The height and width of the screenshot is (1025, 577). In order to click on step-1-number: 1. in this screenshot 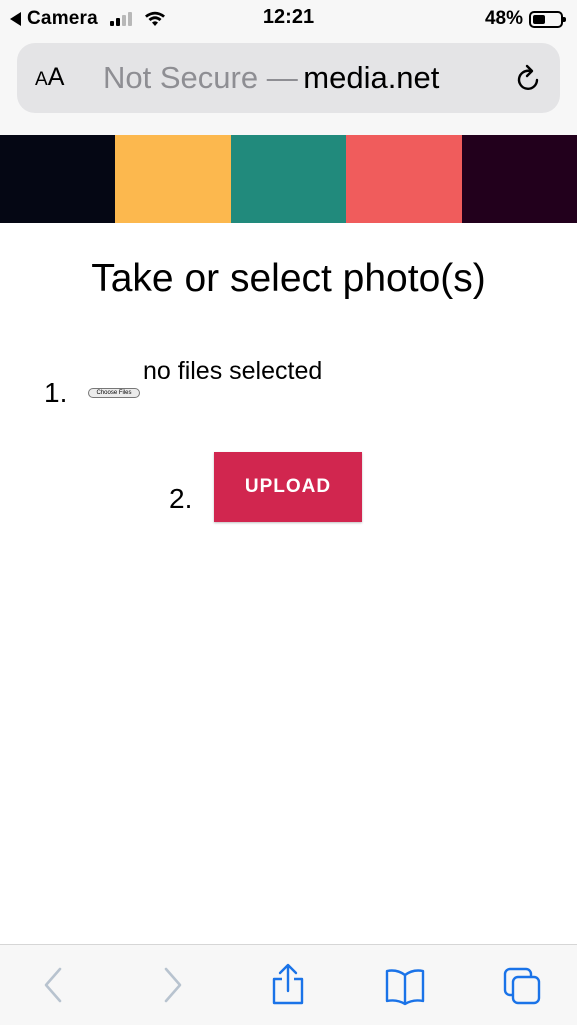, I will do `click(56, 392)`.